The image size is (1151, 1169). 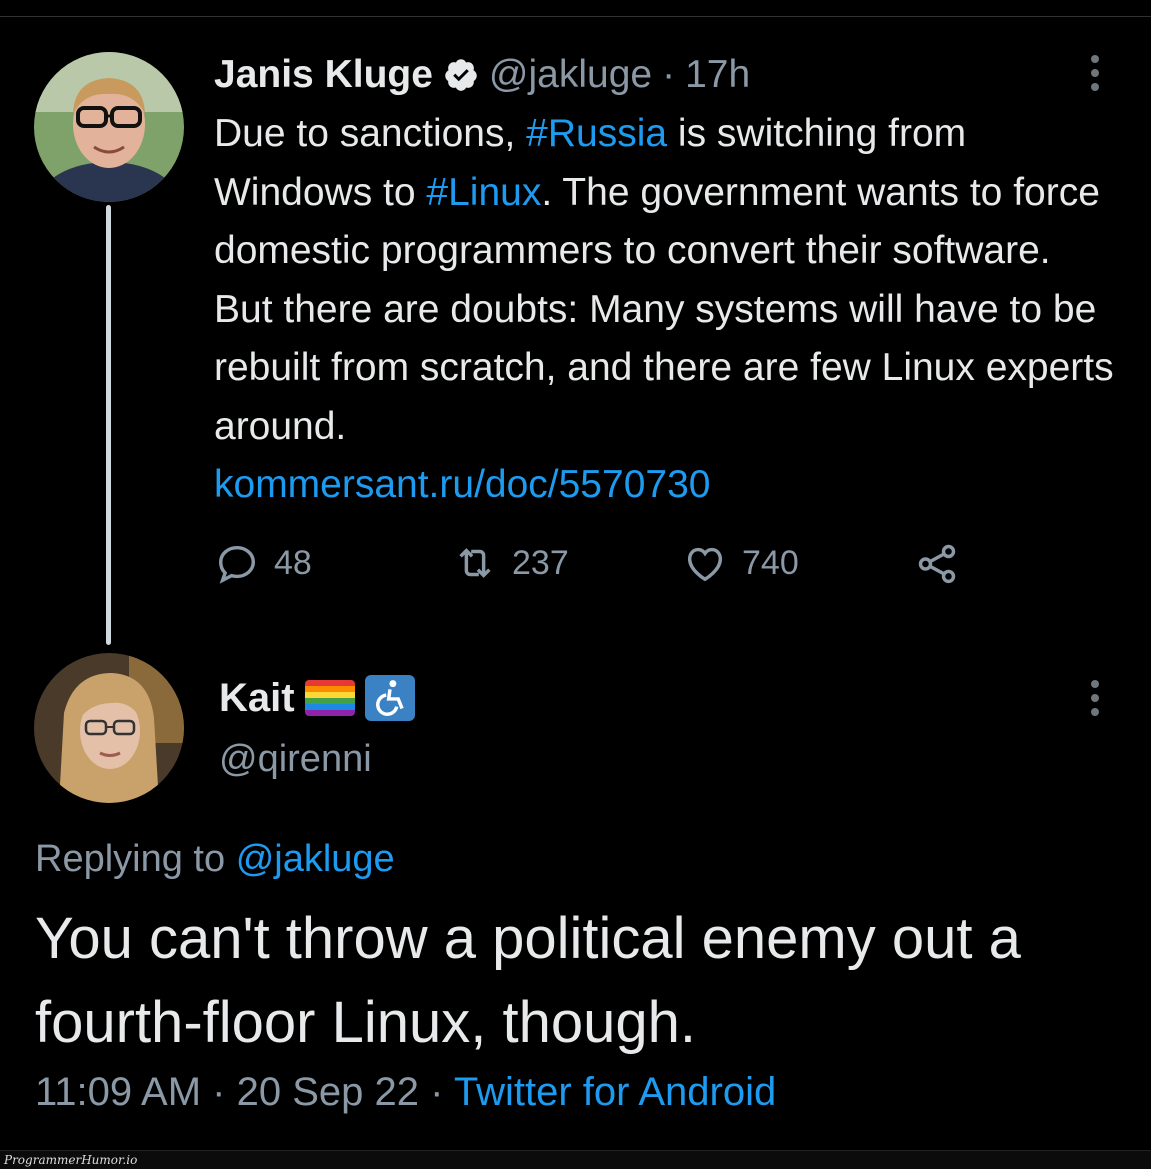 What do you see at coordinates (293, 562) in the screenshot?
I see `reply-count: 48` at bounding box center [293, 562].